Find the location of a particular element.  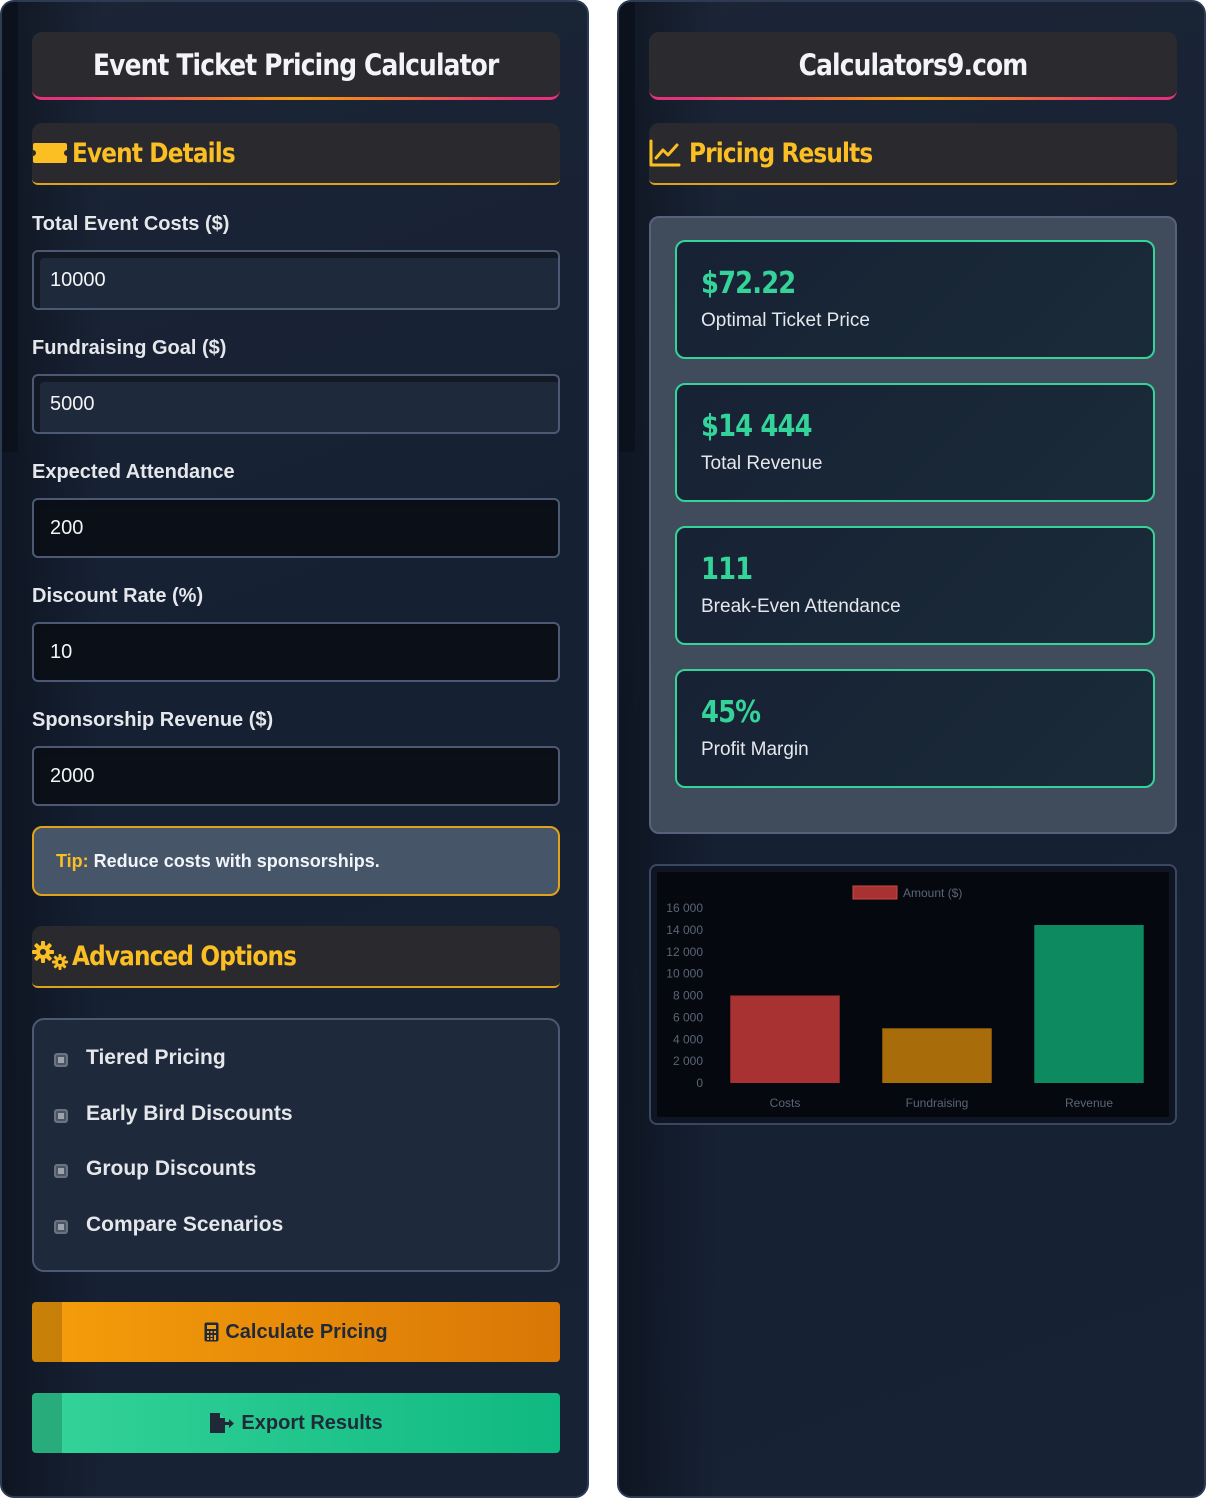

site-title: Calculators9.com is located at coordinates (913, 64).